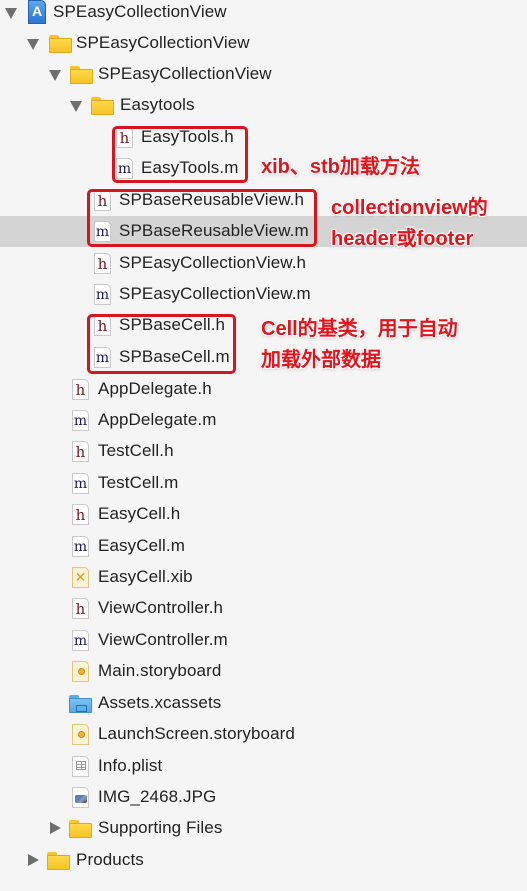 The height and width of the screenshot is (891, 527). Describe the element at coordinates (163, 639) in the screenshot. I see `file-label: ViewController.m` at that location.